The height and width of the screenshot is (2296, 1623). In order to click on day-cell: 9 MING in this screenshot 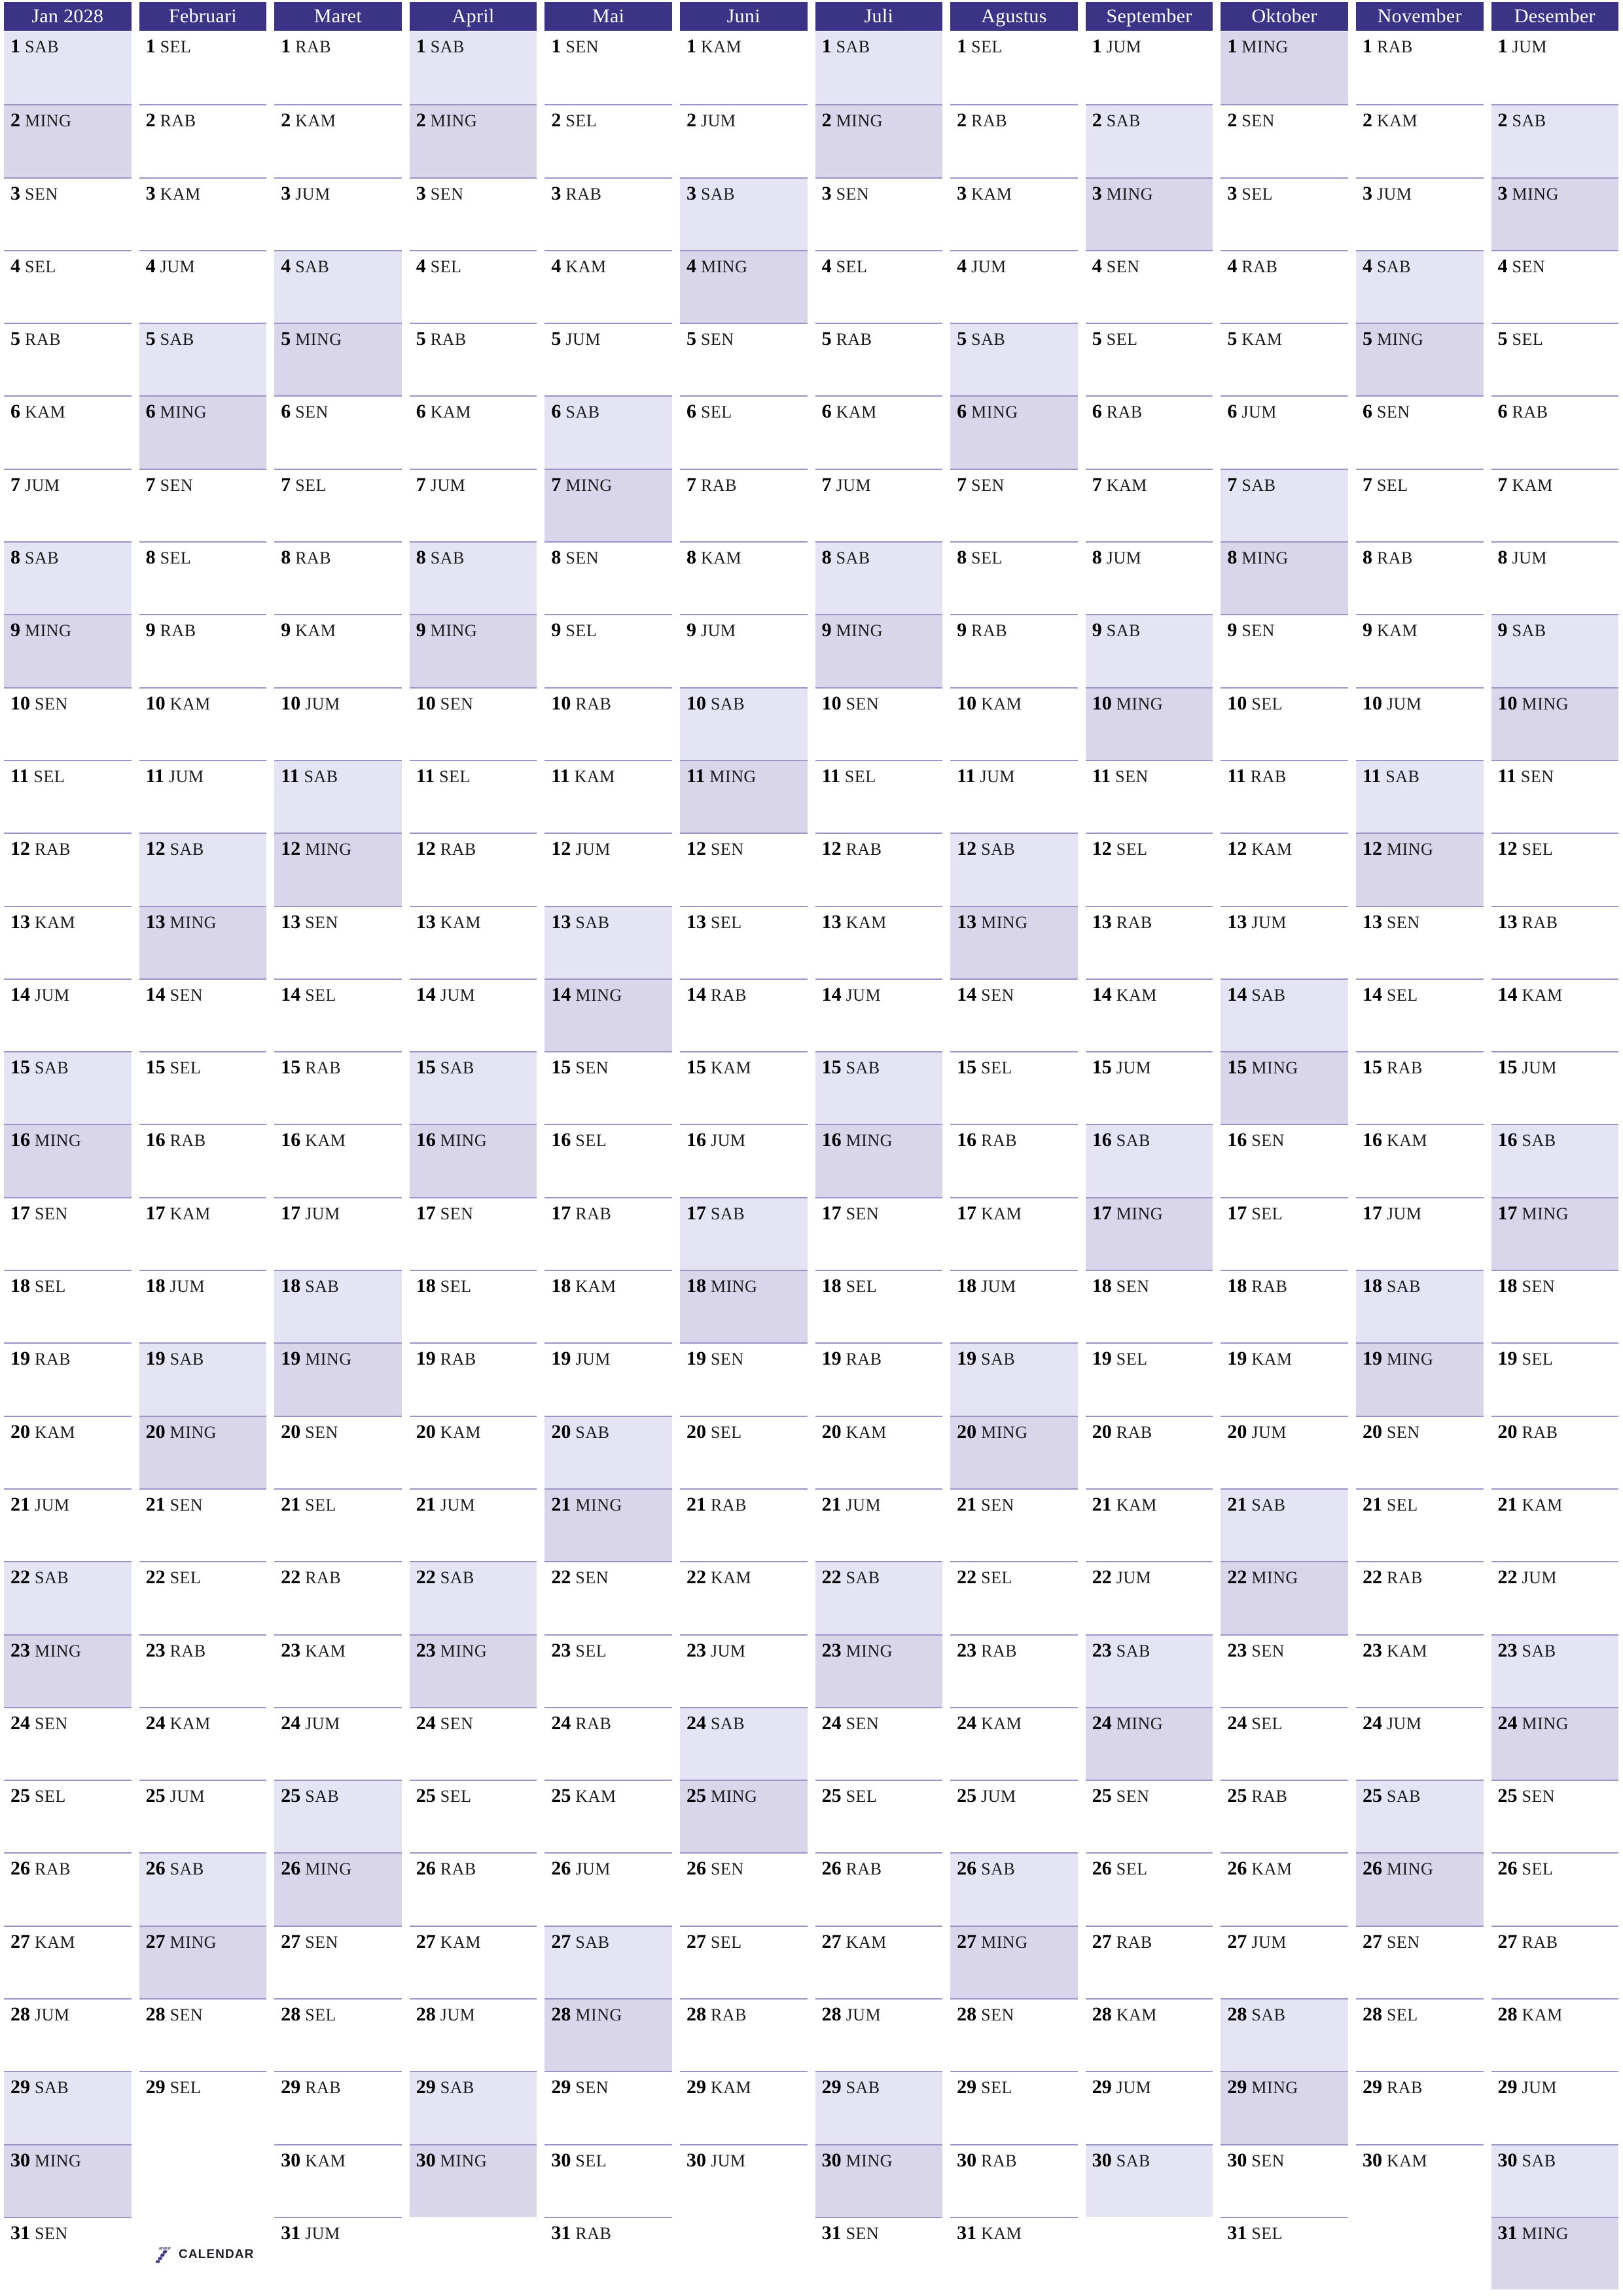, I will do `click(473, 650)`.